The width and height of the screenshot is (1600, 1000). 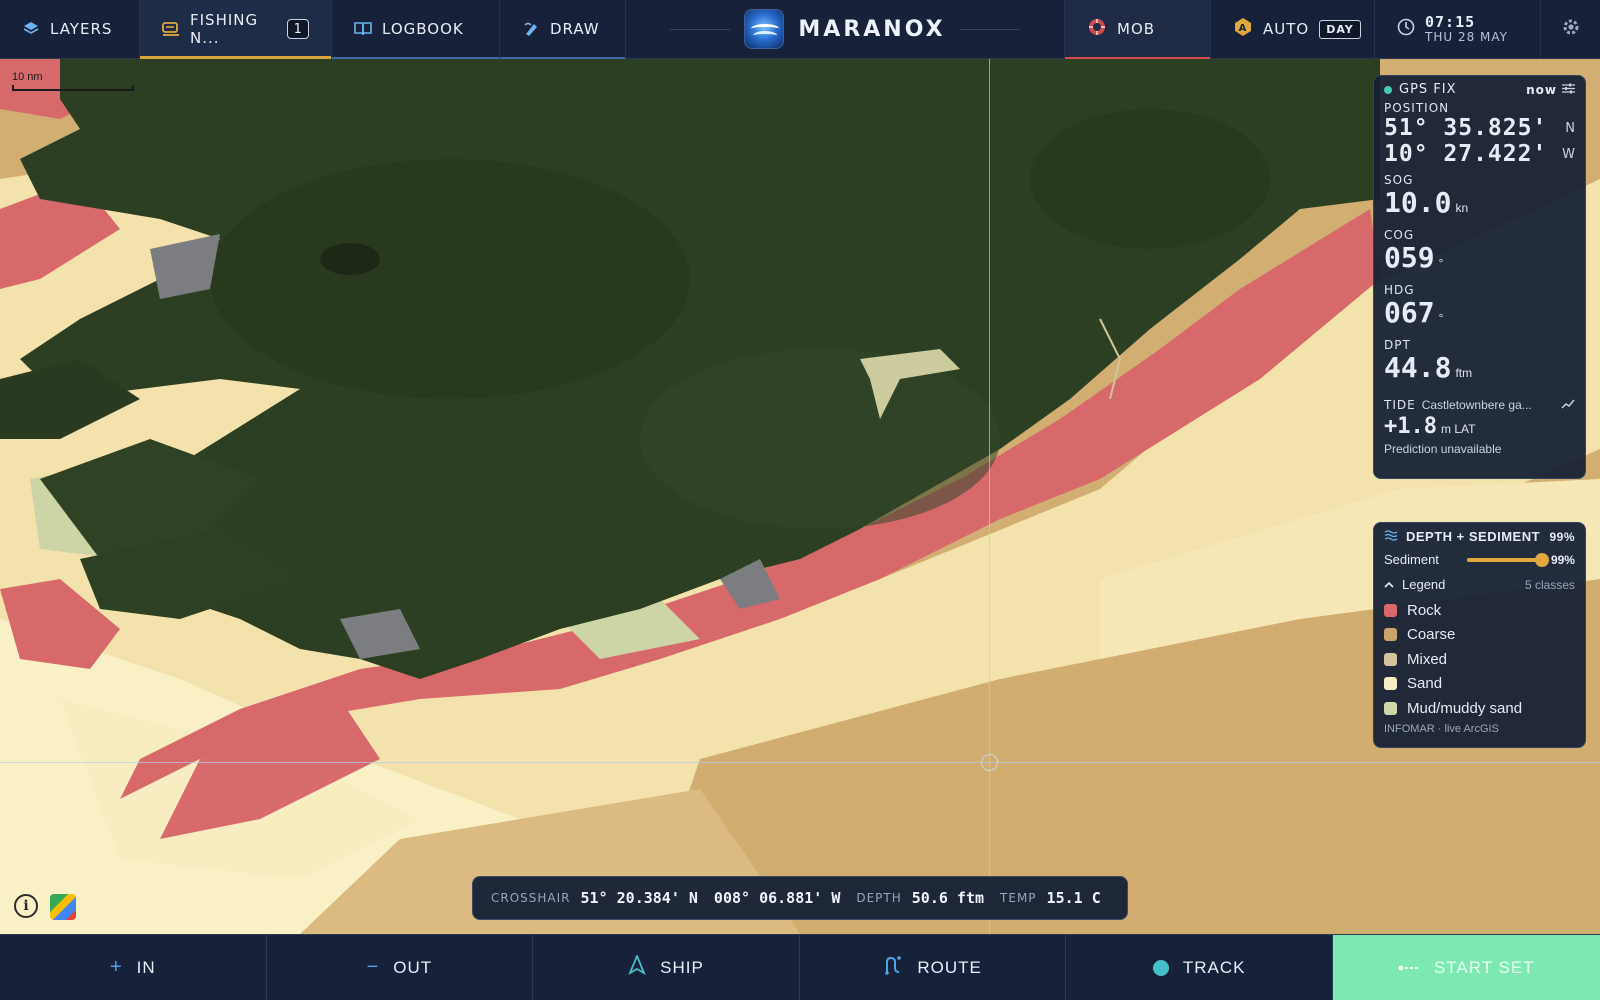 What do you see at coordinates (1568, 404) in the screenshot?
I see `trend-icon` at bounding box center [1568, 404].